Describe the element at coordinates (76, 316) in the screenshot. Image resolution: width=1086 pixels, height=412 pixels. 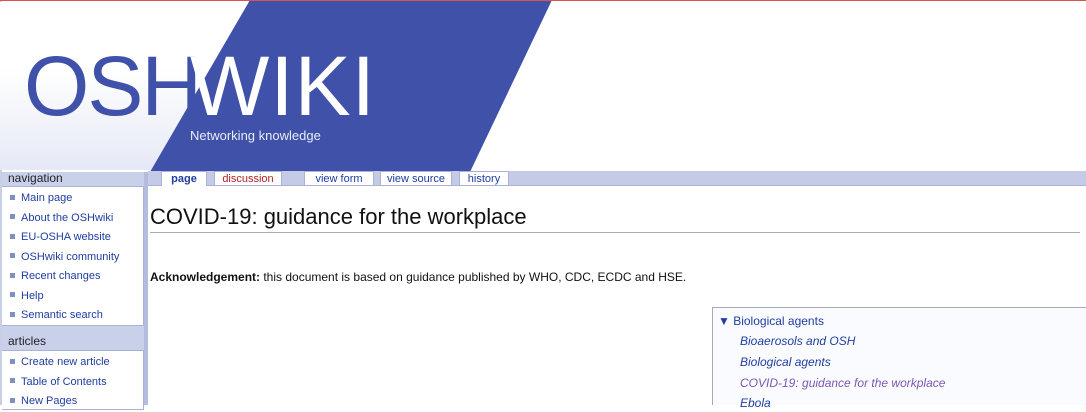
I see `sidebar-item-semantic-search: Semantic search` at that location.